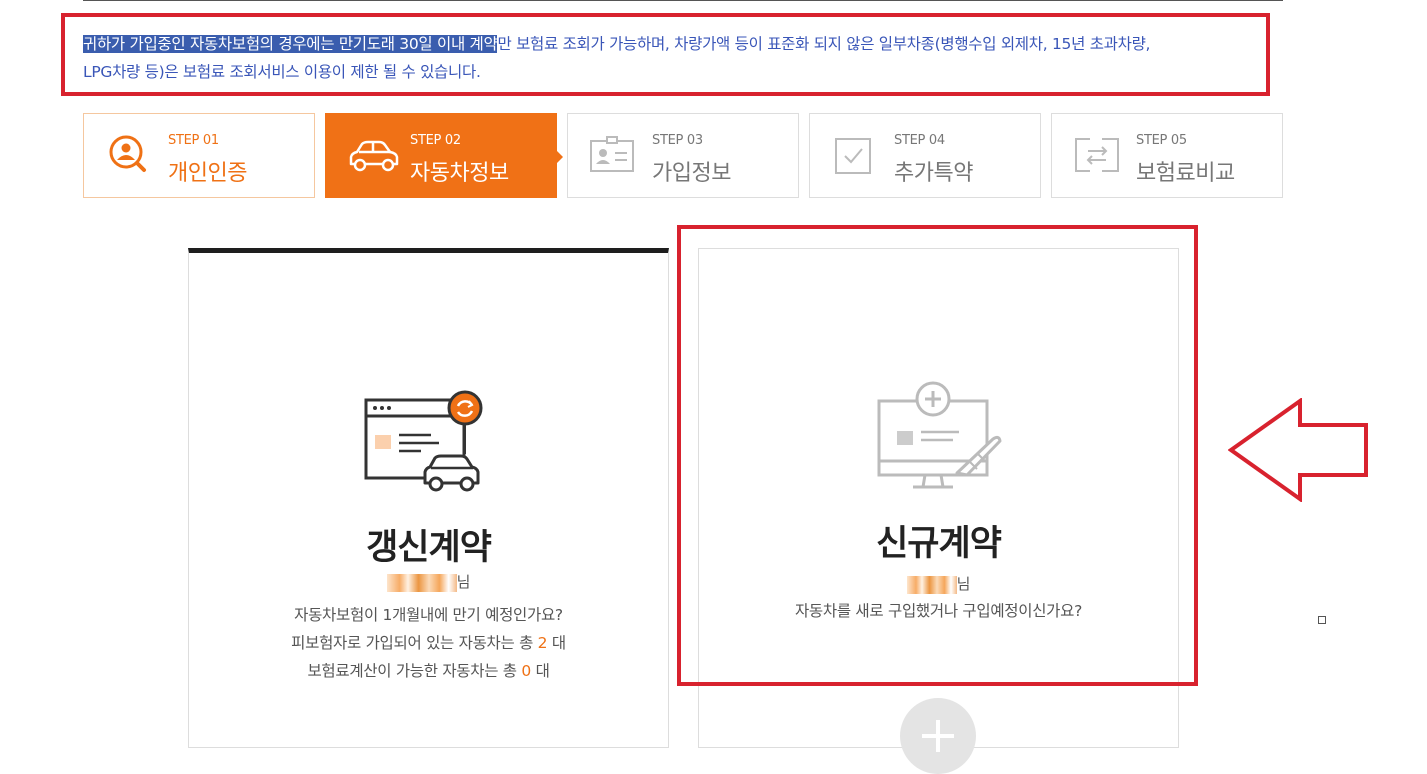 The width and height of the screenshot is (1427, 774). Describe the element at coordinates (421, 582) in the screenshot. I see `redacted-name` at that location.